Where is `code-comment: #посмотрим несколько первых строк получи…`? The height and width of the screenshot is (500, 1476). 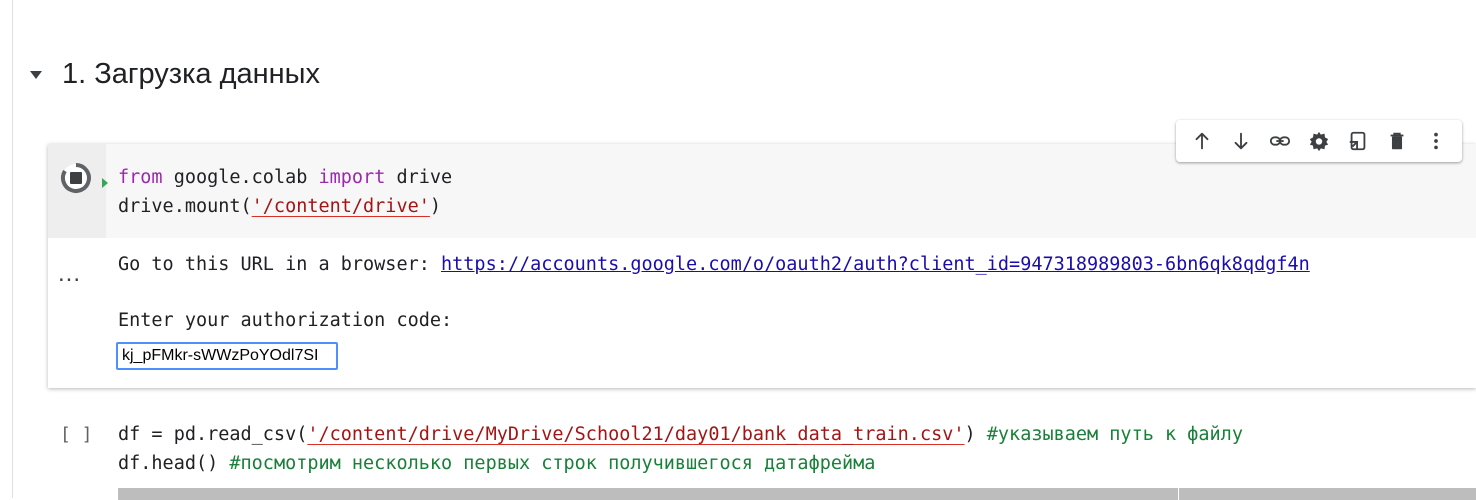
code-comment: #посмотрим несколько первых строк получи… is located at coordinates (552, 463).